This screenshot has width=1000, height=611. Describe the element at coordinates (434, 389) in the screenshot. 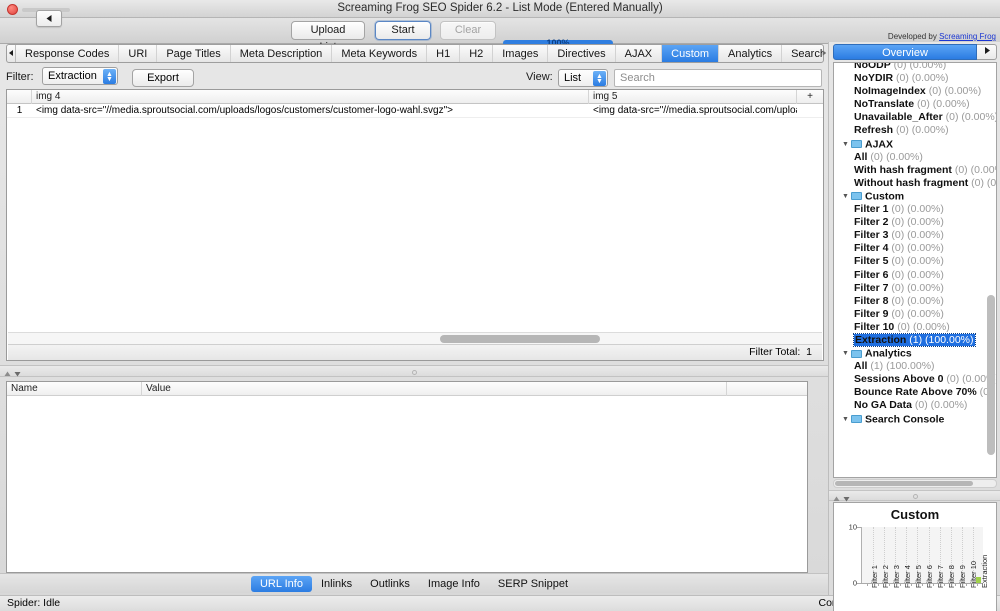

I see `column-header-value: Value` at that location.